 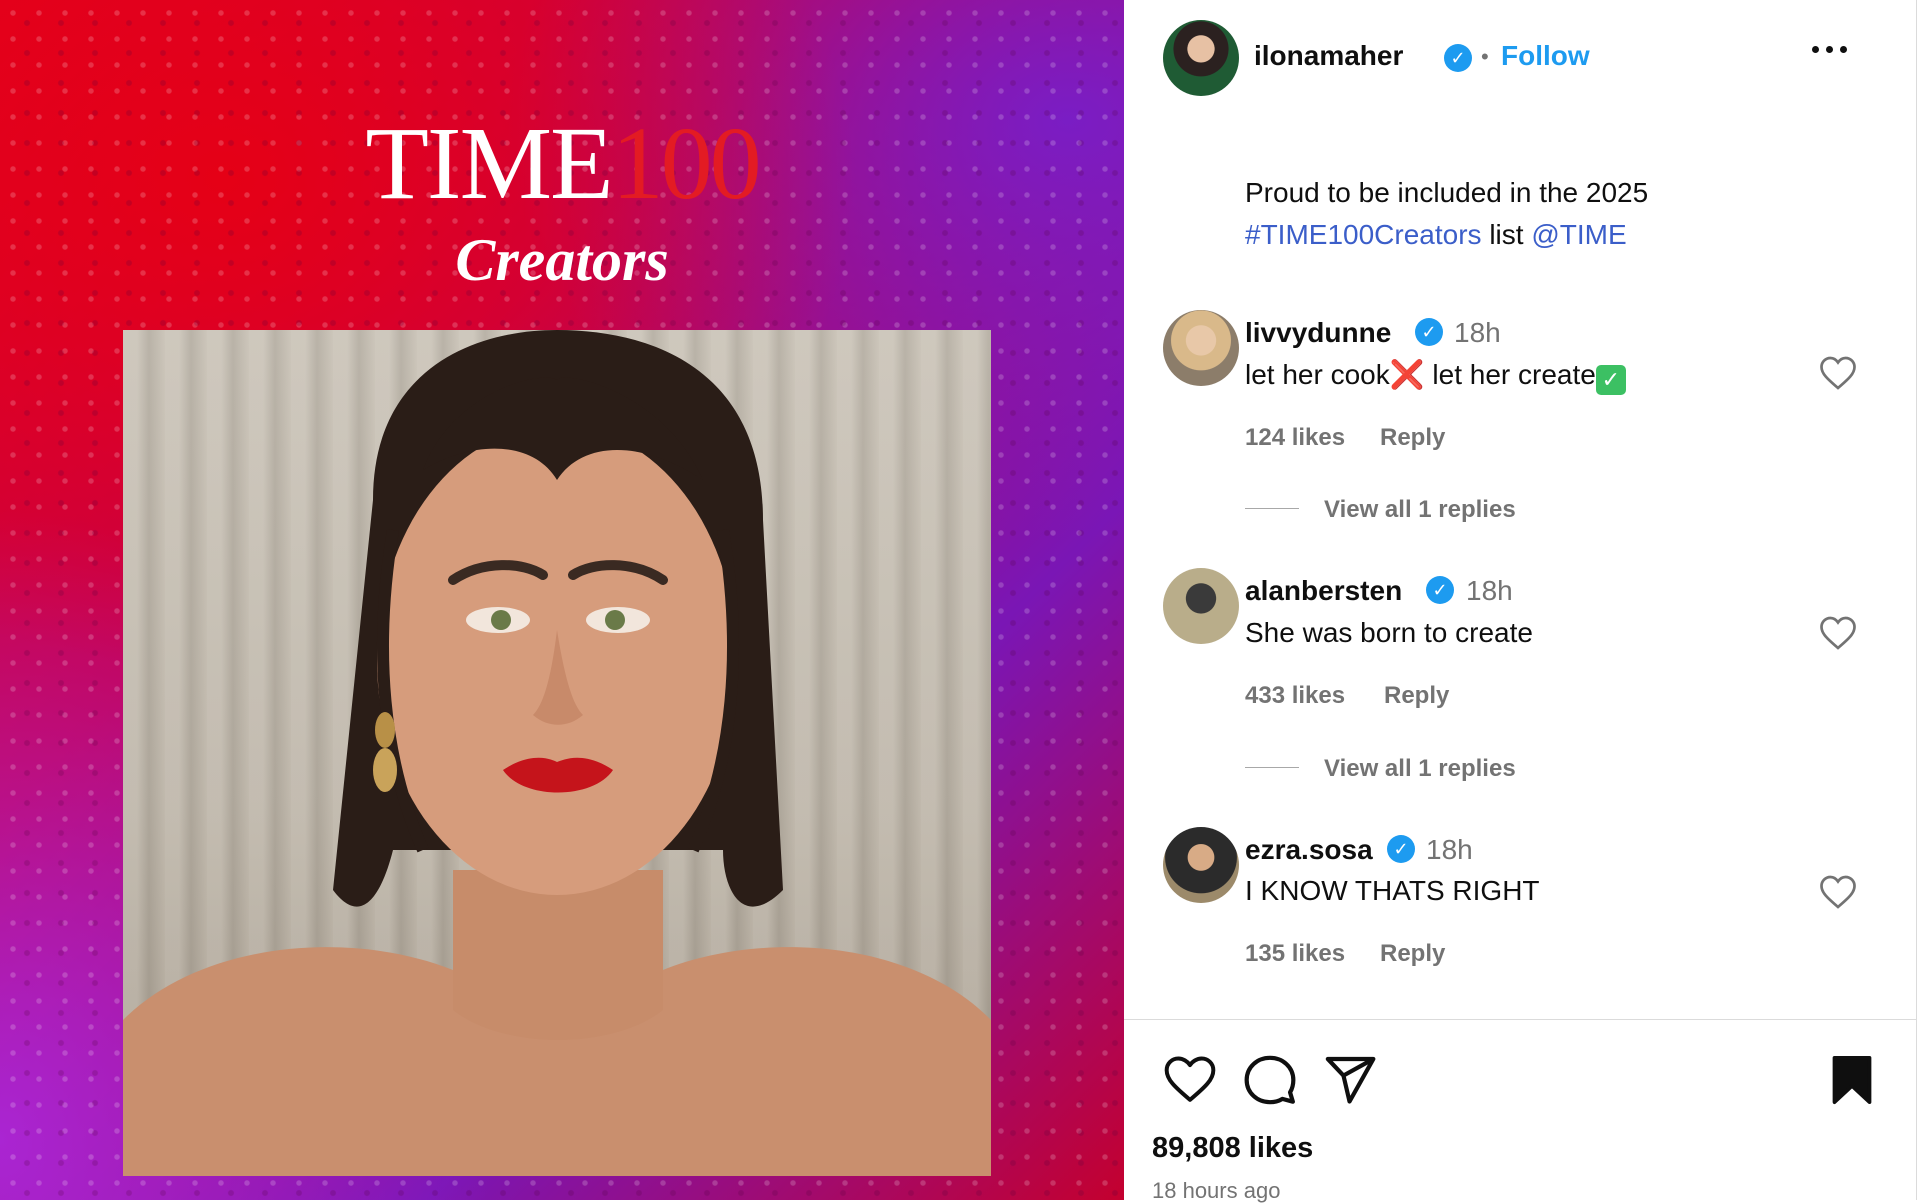 I want to click on share-icon, so click(x=1350, y=1080).